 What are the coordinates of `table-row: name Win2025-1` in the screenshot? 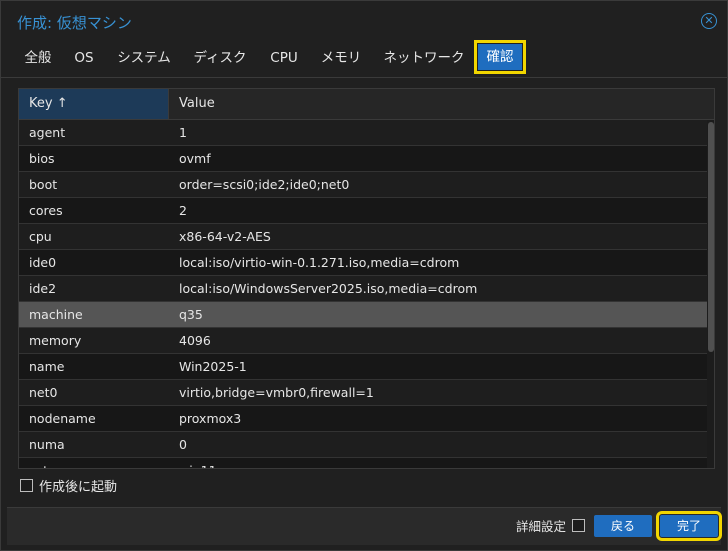 It's located at (363, 367).